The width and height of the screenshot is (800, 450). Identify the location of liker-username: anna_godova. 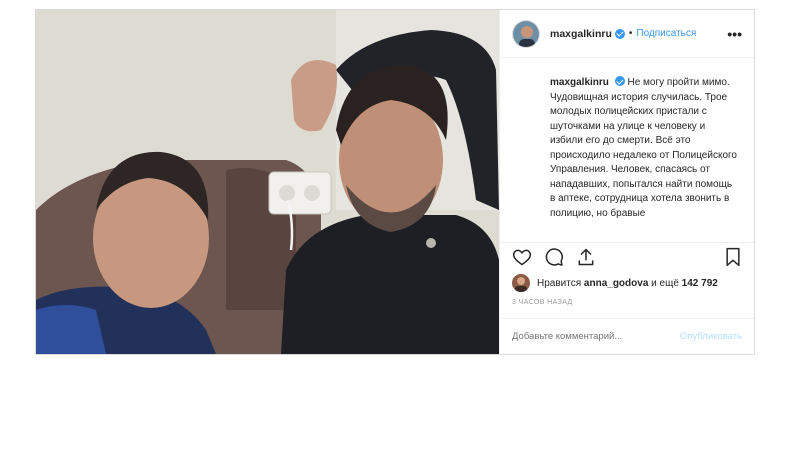
(616, 283).